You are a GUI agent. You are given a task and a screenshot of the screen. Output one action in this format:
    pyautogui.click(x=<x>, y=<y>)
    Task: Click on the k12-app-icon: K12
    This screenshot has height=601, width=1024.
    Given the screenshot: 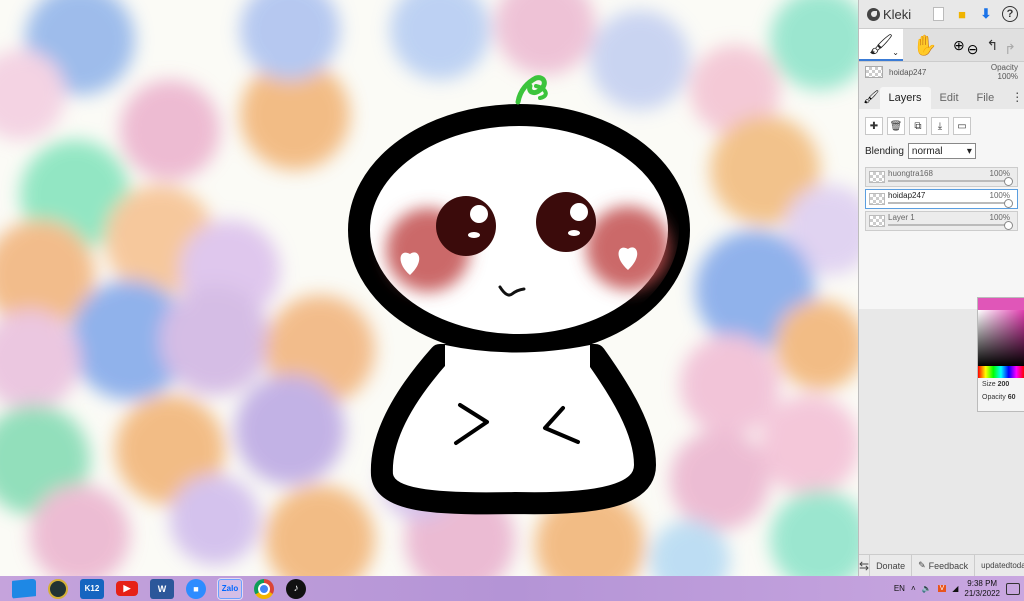 What is the action you would take?
    pyautogui.click(x=92, y=588)
    